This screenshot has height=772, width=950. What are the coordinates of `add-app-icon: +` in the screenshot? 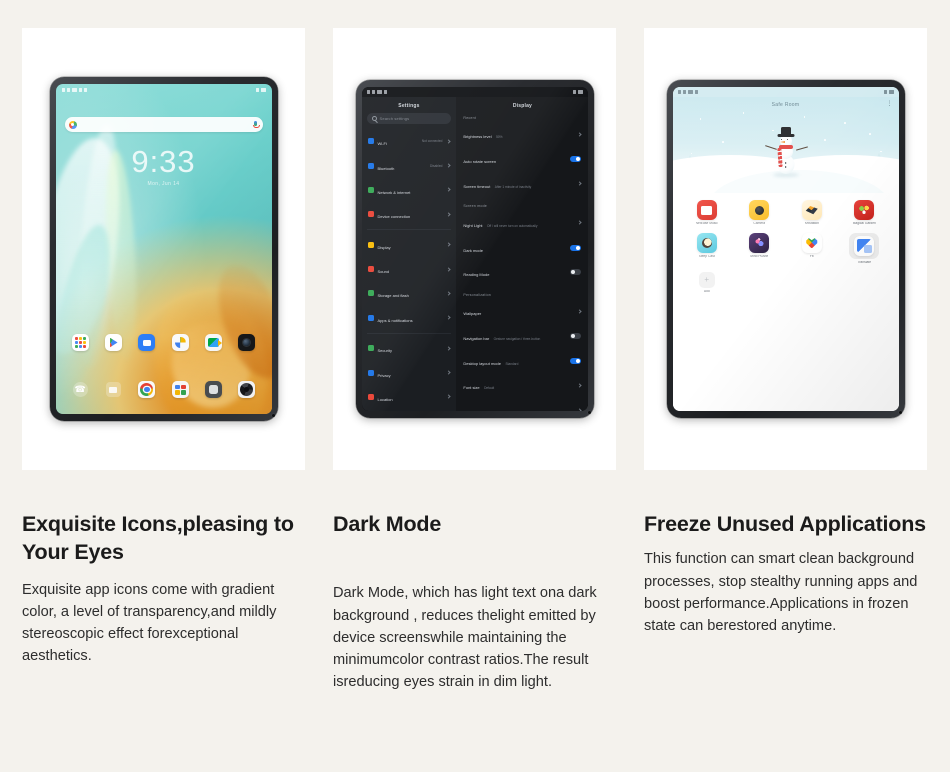 It's located at (706, 279).